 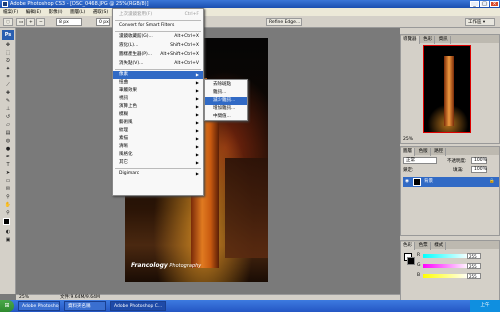 I want to click on tab-navigator: 導覽器, so click(x=410, y=40).